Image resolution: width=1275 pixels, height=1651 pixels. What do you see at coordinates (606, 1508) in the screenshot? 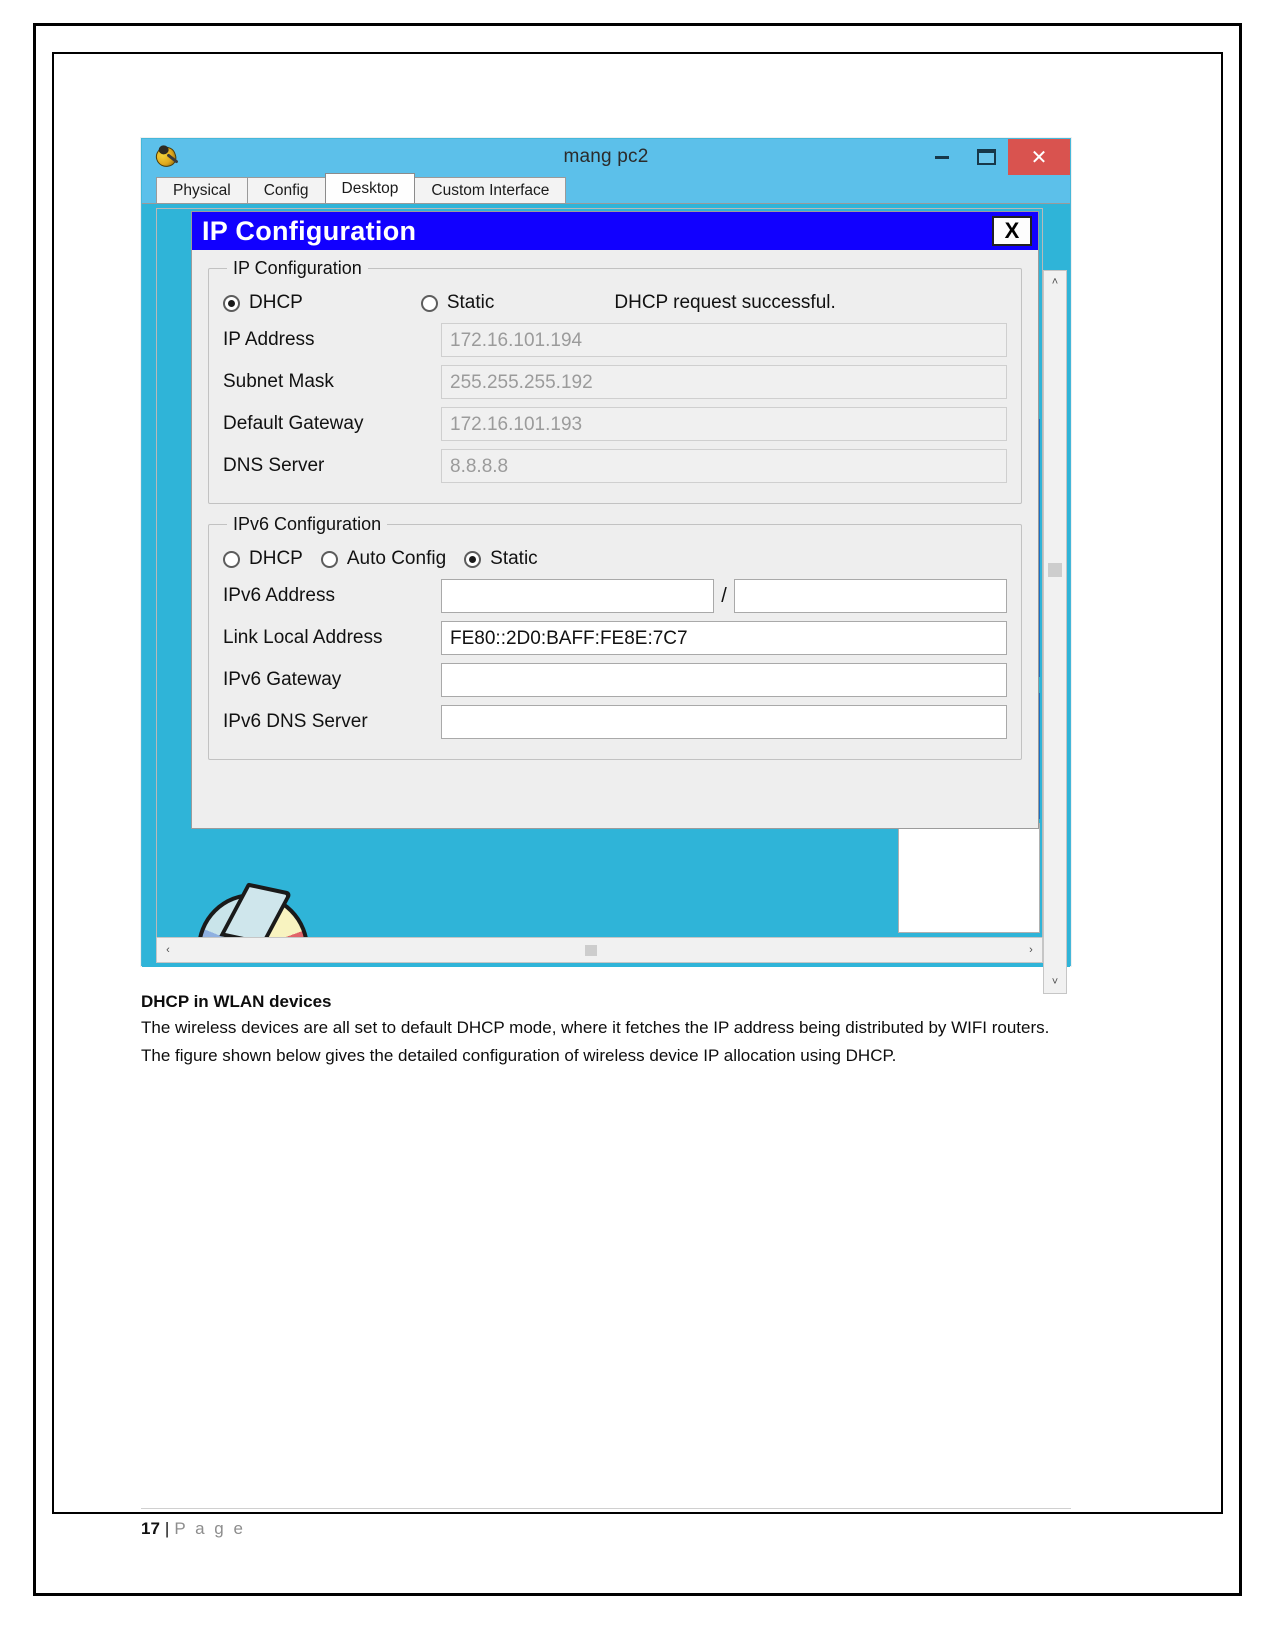
I see `footer-divider` at bounding box center [606, 1508].